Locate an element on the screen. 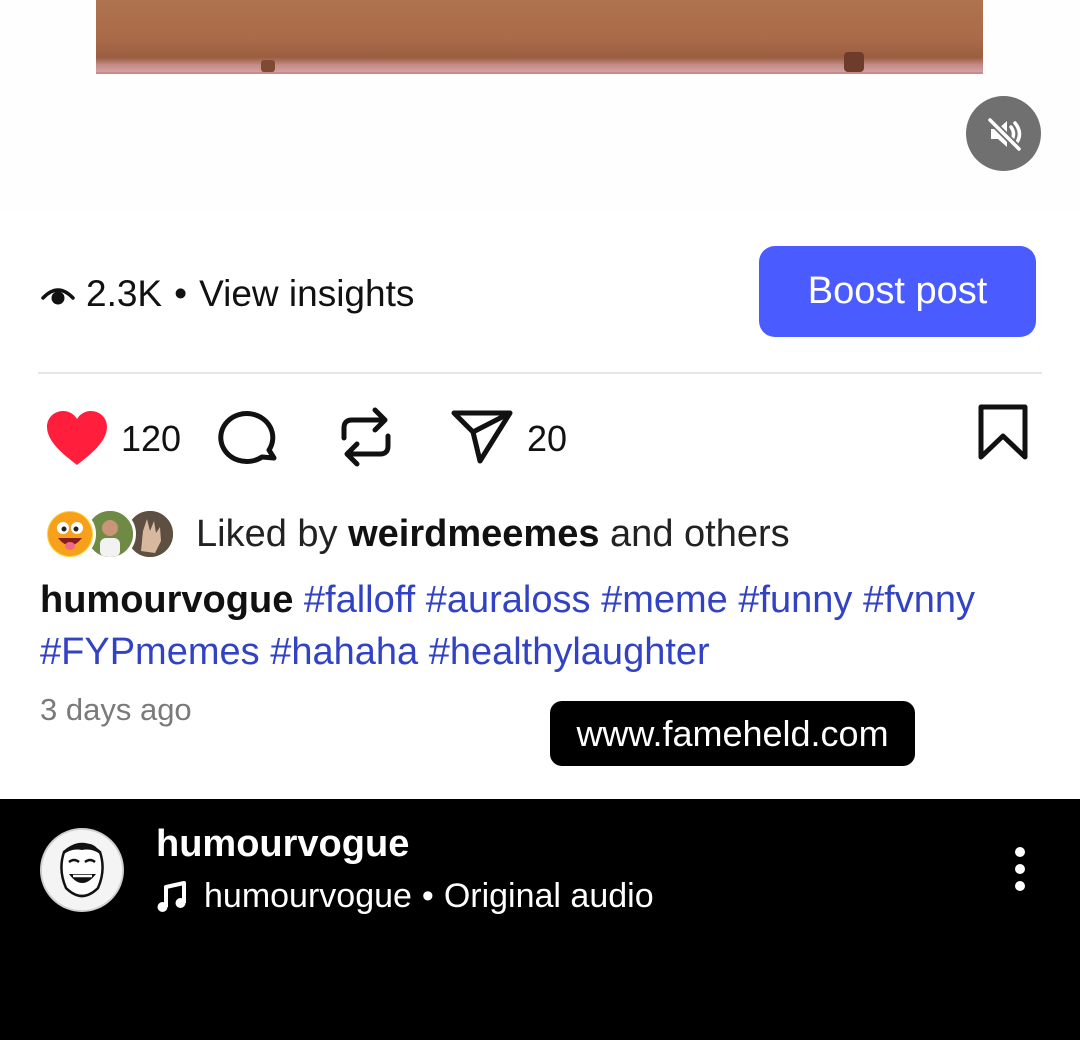 This screenshot has width=1080, height=1040. eye-icon is located at coordinates (58, 296).